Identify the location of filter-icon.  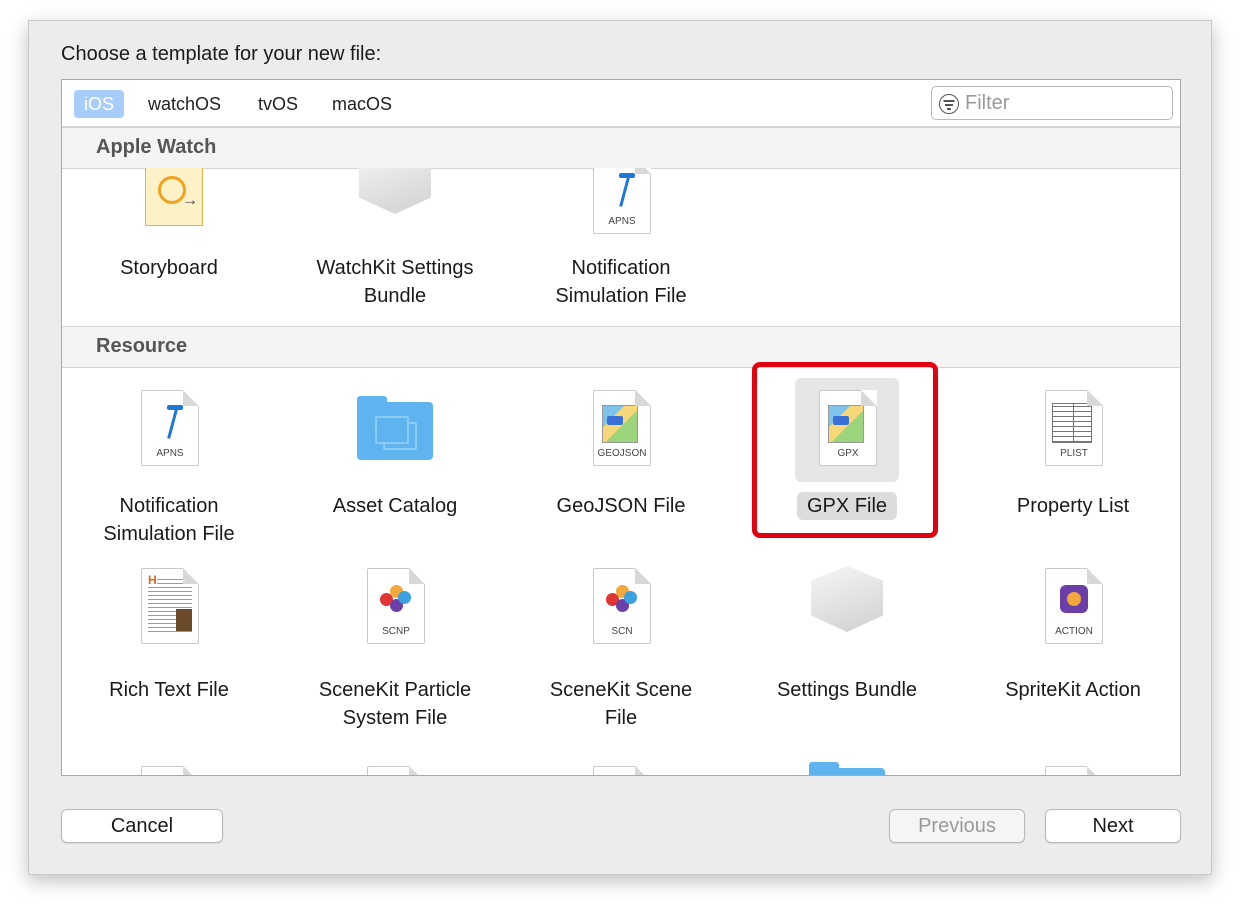
(949, 104).